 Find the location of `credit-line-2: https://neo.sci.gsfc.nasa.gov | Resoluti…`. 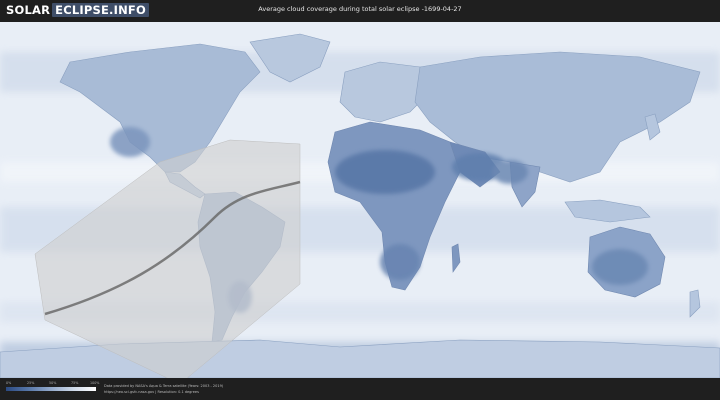

credit-line-2: https://neo.sci.gsfc.nasa.gov | Resoluti… is located at coordinates (151, 392).